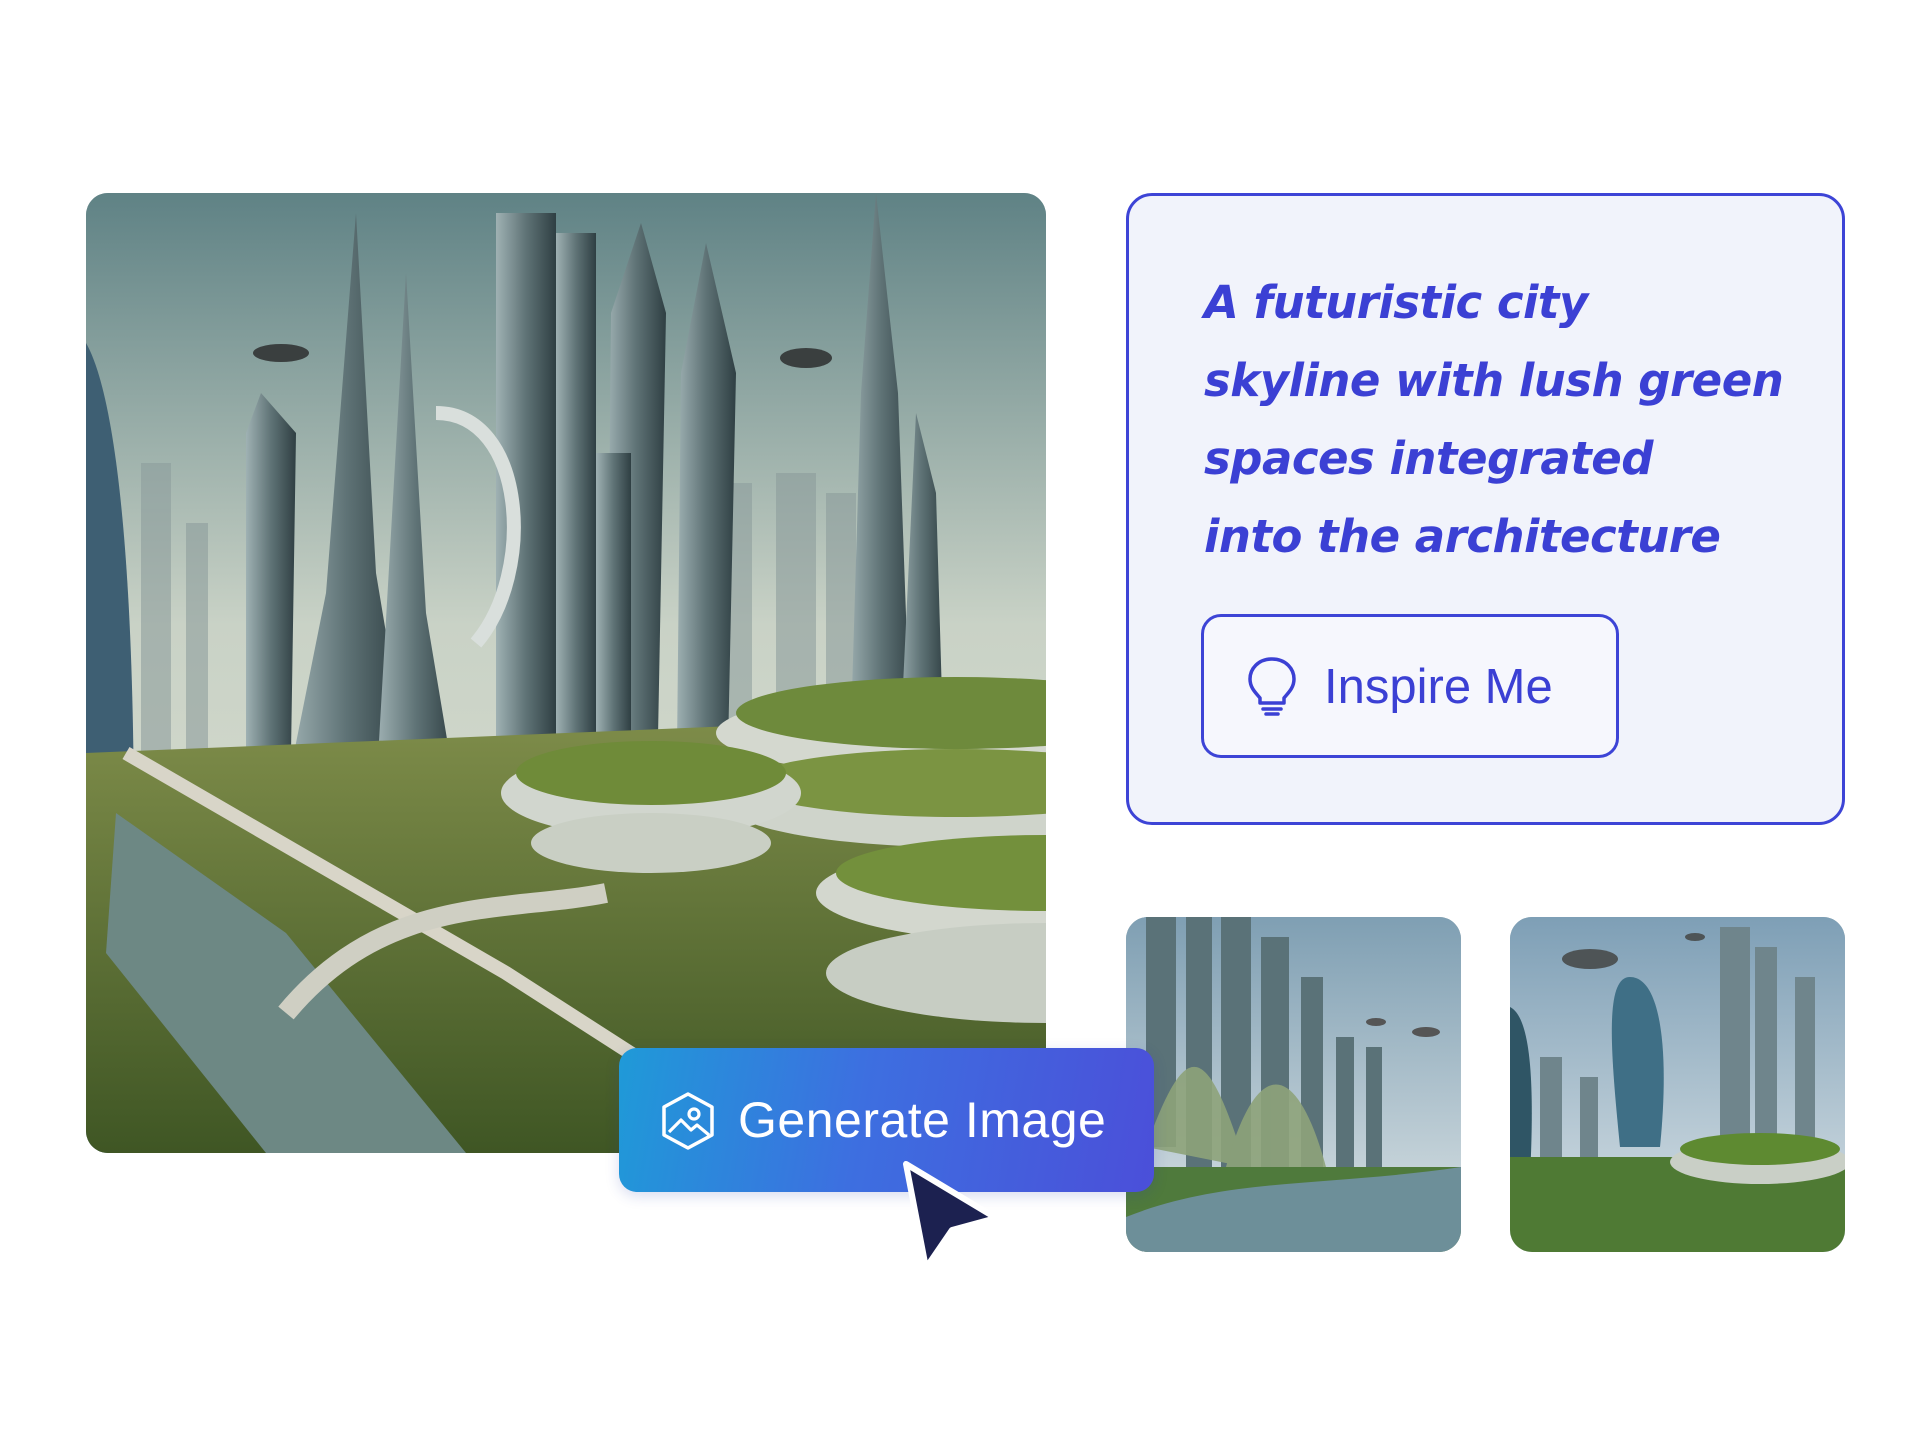 The image size is (1920, 1440). I want to click on prompt-line: spaces integrated, so click(1429, 458).